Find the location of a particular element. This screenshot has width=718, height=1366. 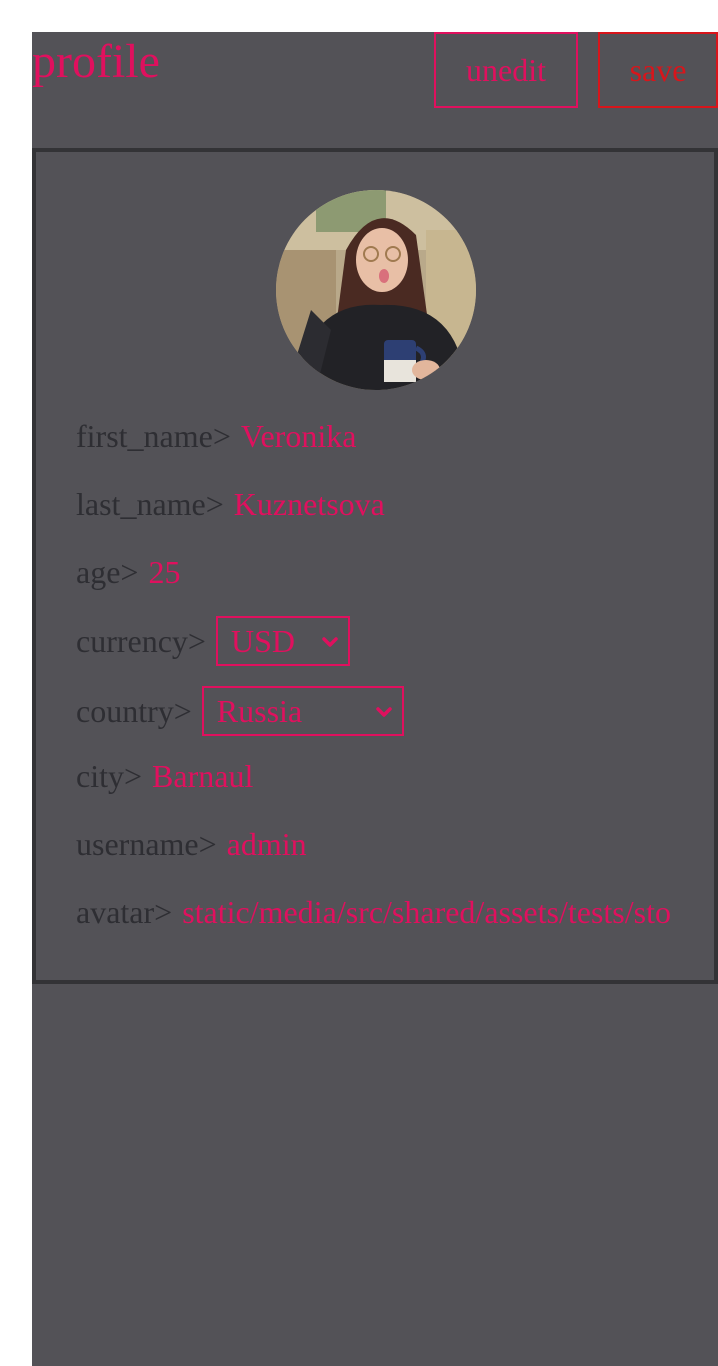

profile-header: profile unedit save is located at coordinates (375, 82).